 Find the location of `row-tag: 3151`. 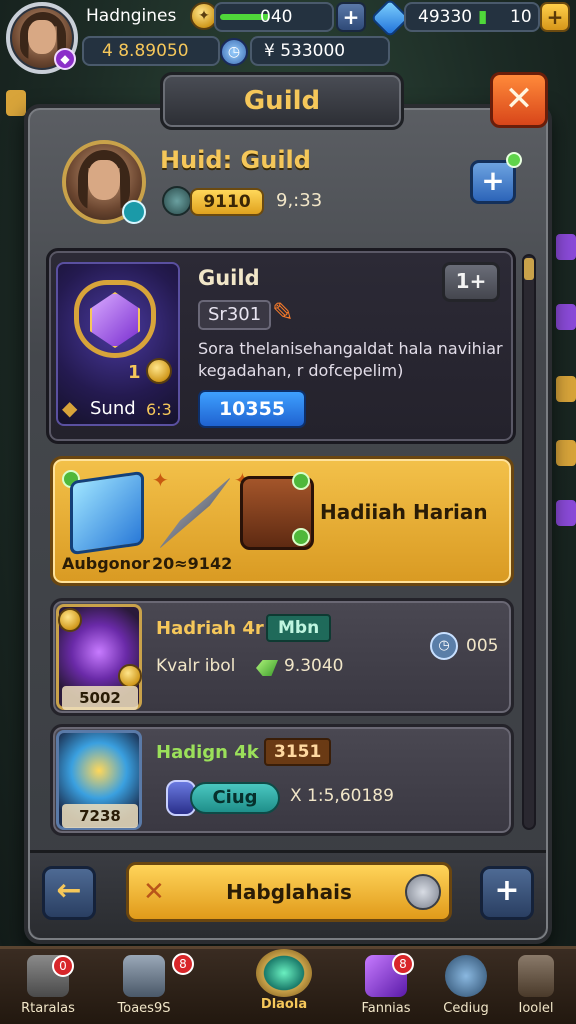

row-tag: 3151 is located at coordinates (298, 752).